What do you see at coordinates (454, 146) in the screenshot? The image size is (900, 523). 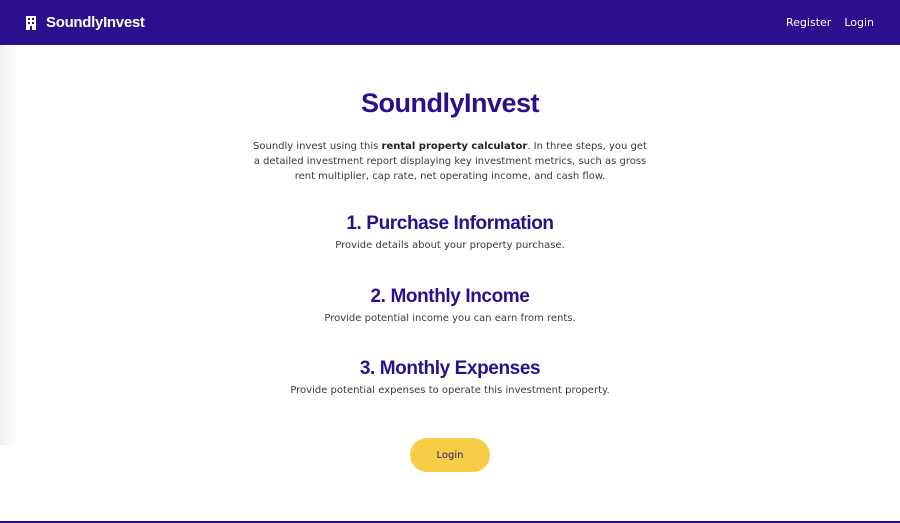 I see `intro-bold-text: rental property calculator` at bounding box center [454, 146].